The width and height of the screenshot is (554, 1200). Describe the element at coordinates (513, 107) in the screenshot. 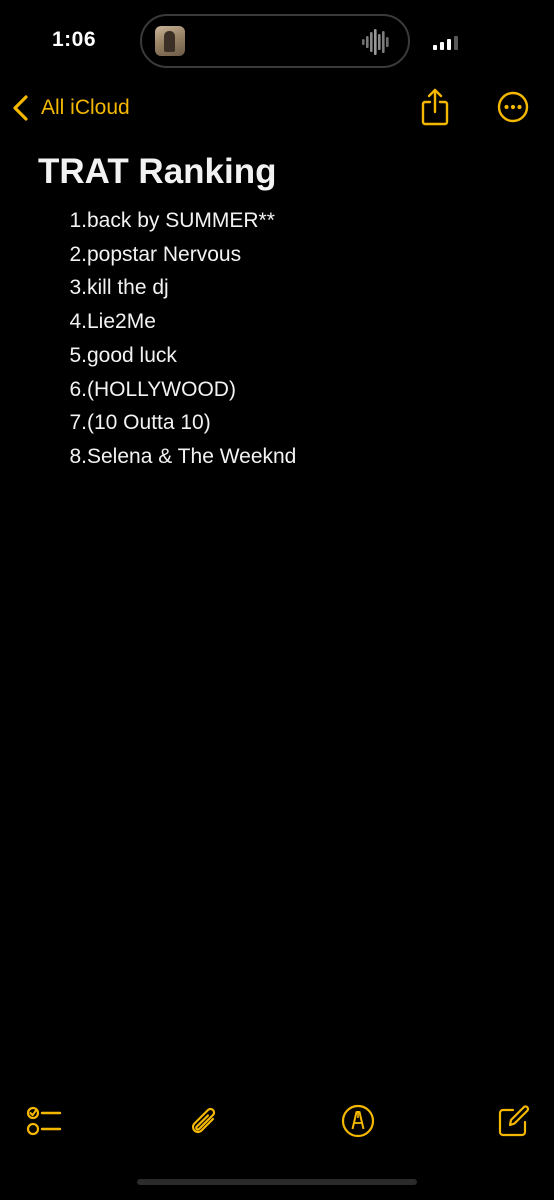

I see `ellipsis-circle-icon` at that location.